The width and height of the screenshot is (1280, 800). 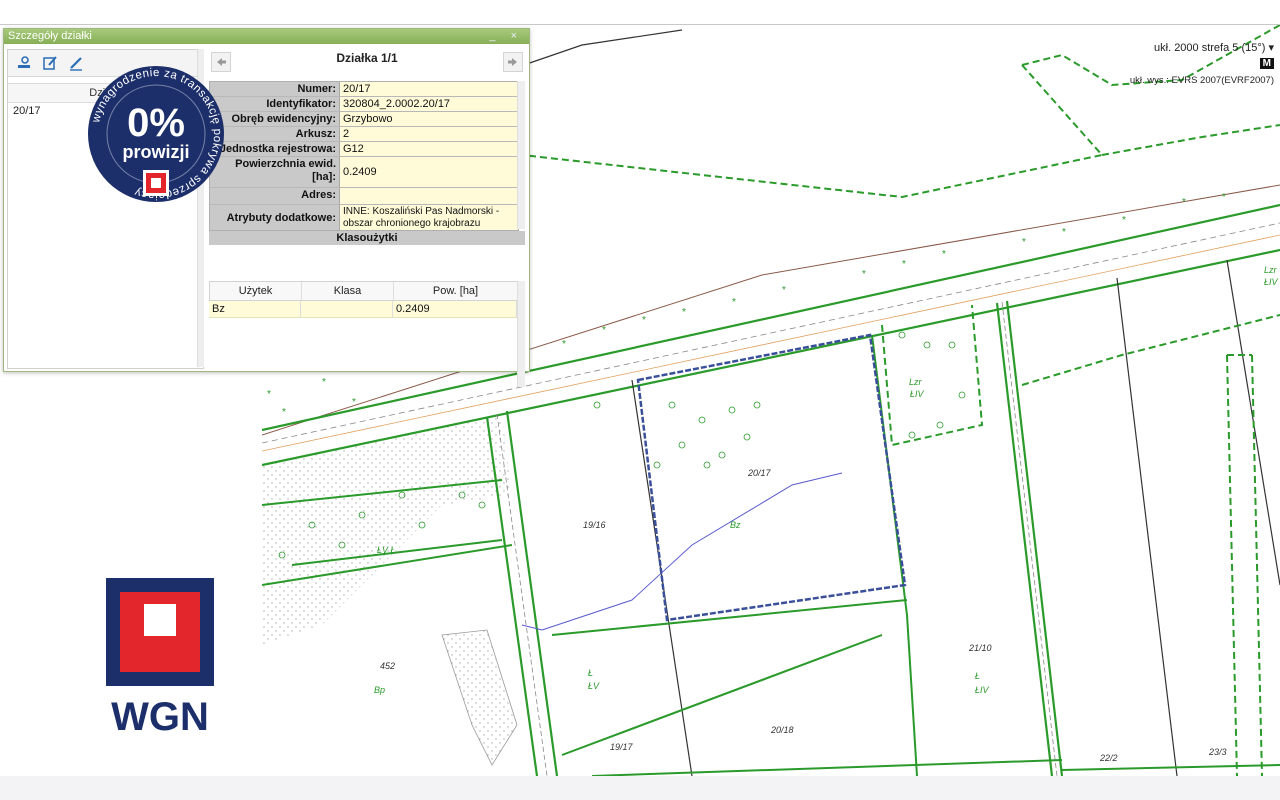 What do you see at coordinates (429, 104) in the screenshot?
I see `attribute-value: 320804_2.0002.20/17` at bounding box center [429, 104].